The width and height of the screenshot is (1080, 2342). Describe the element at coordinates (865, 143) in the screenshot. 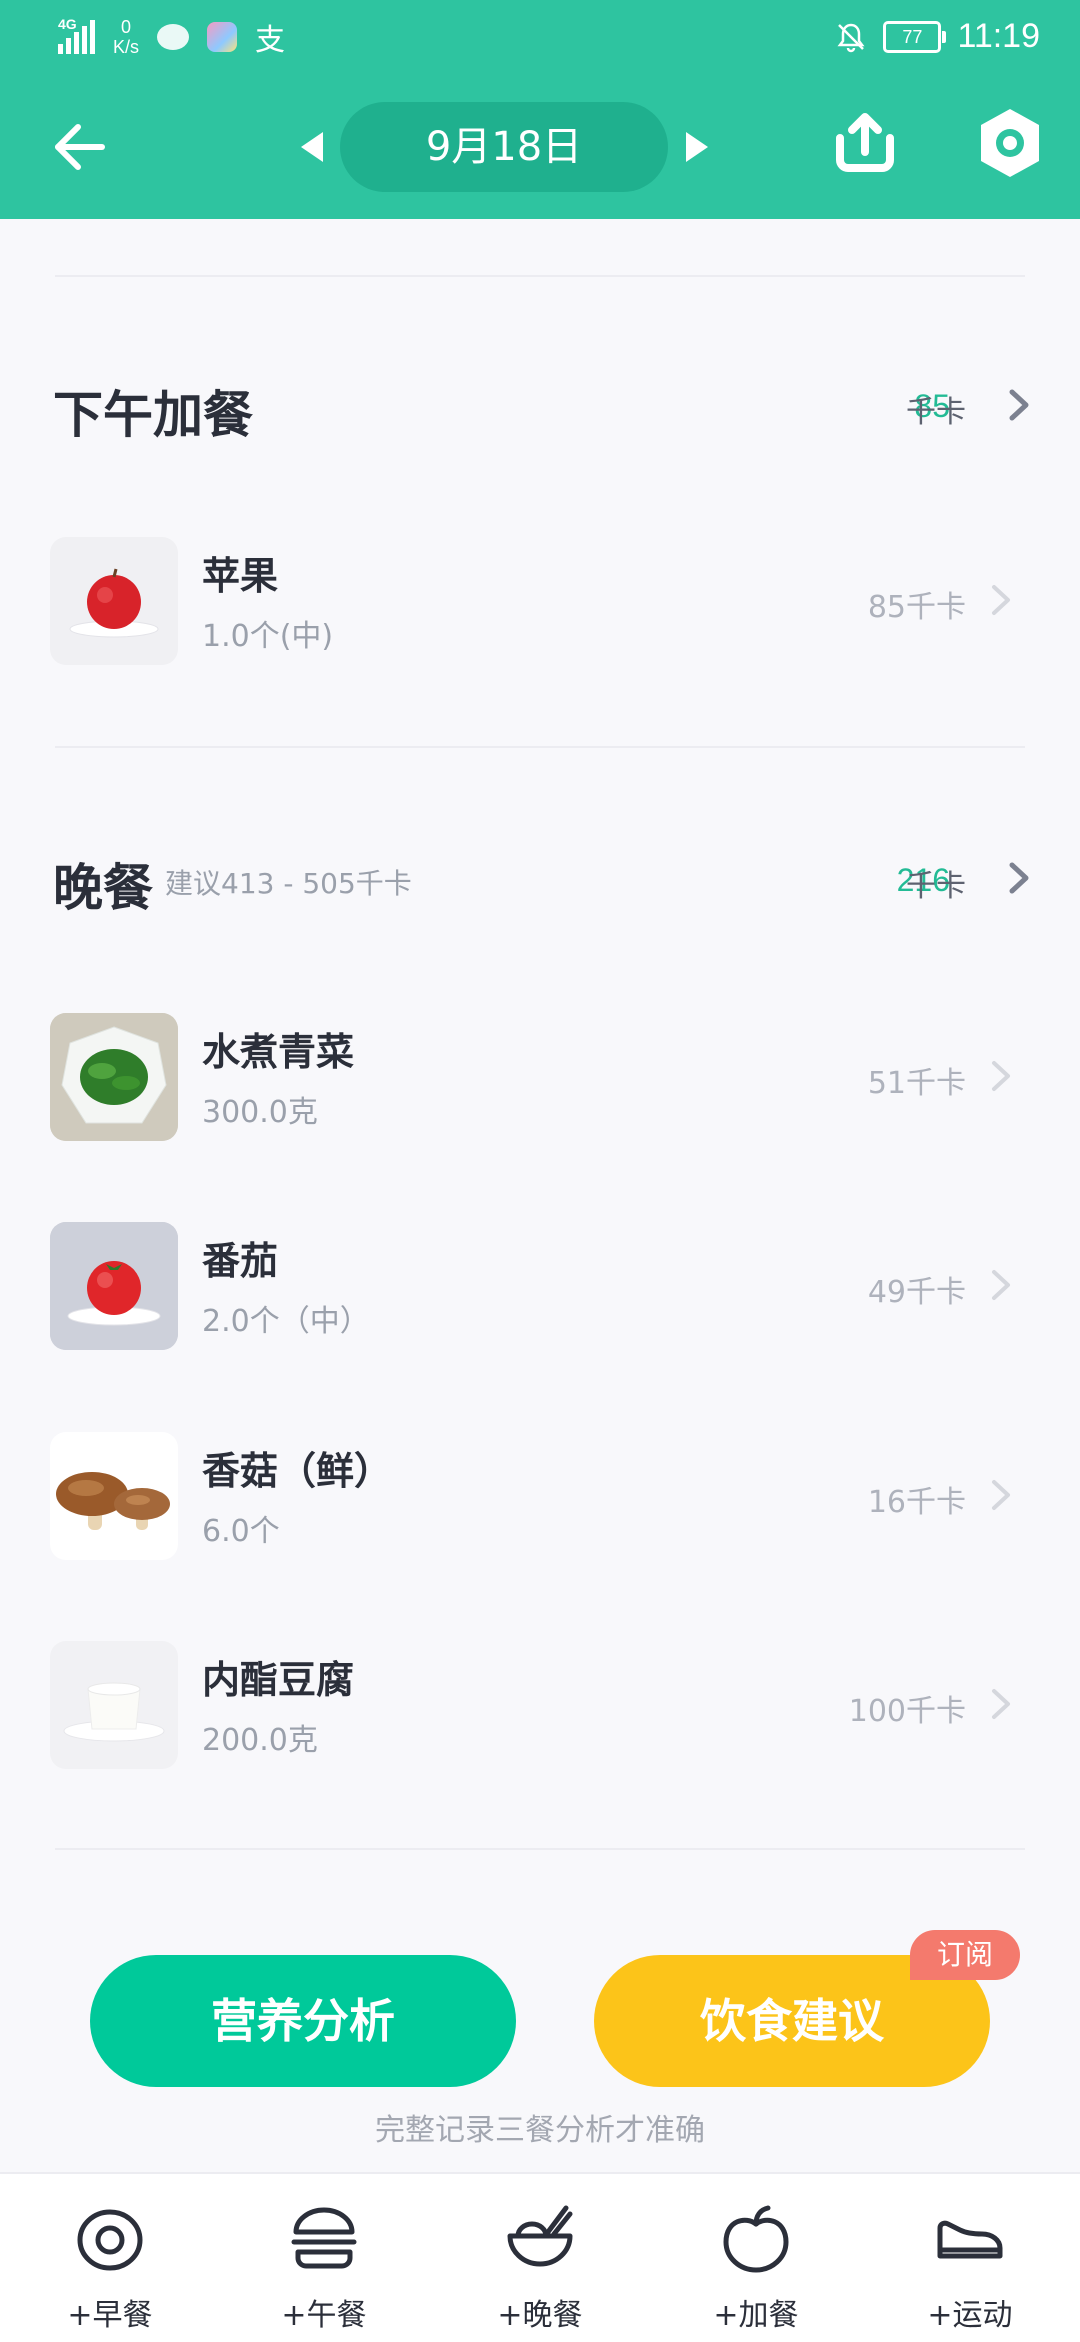

I see `upload-icon` at that location.